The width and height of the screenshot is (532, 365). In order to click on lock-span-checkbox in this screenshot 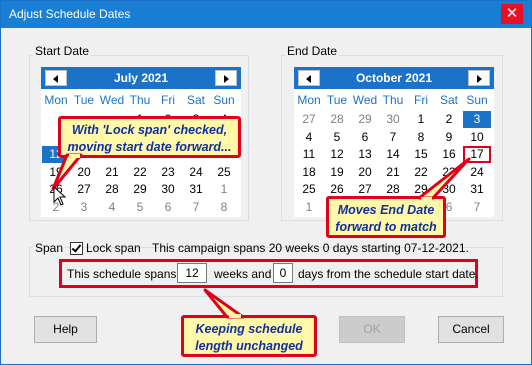, I will do `click(76, 248)`.